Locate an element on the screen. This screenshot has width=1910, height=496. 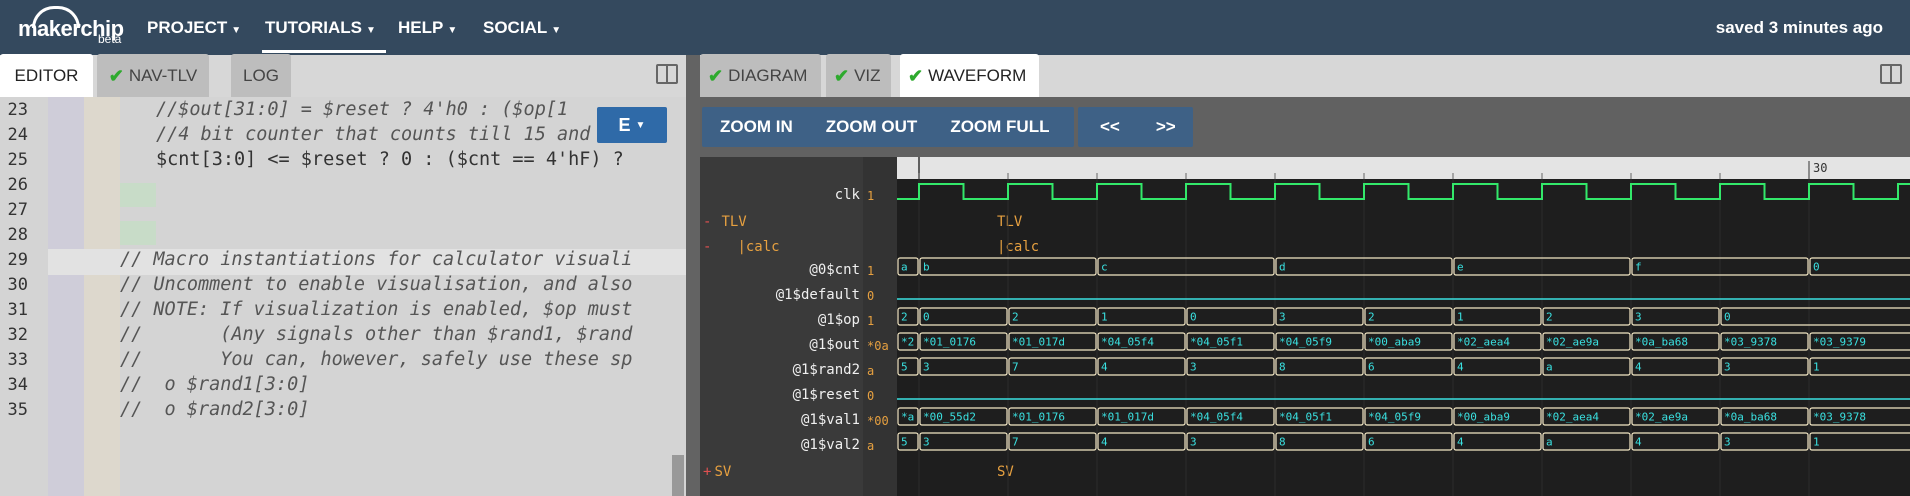
line-number: 30 is located at coordinates (17, 285).